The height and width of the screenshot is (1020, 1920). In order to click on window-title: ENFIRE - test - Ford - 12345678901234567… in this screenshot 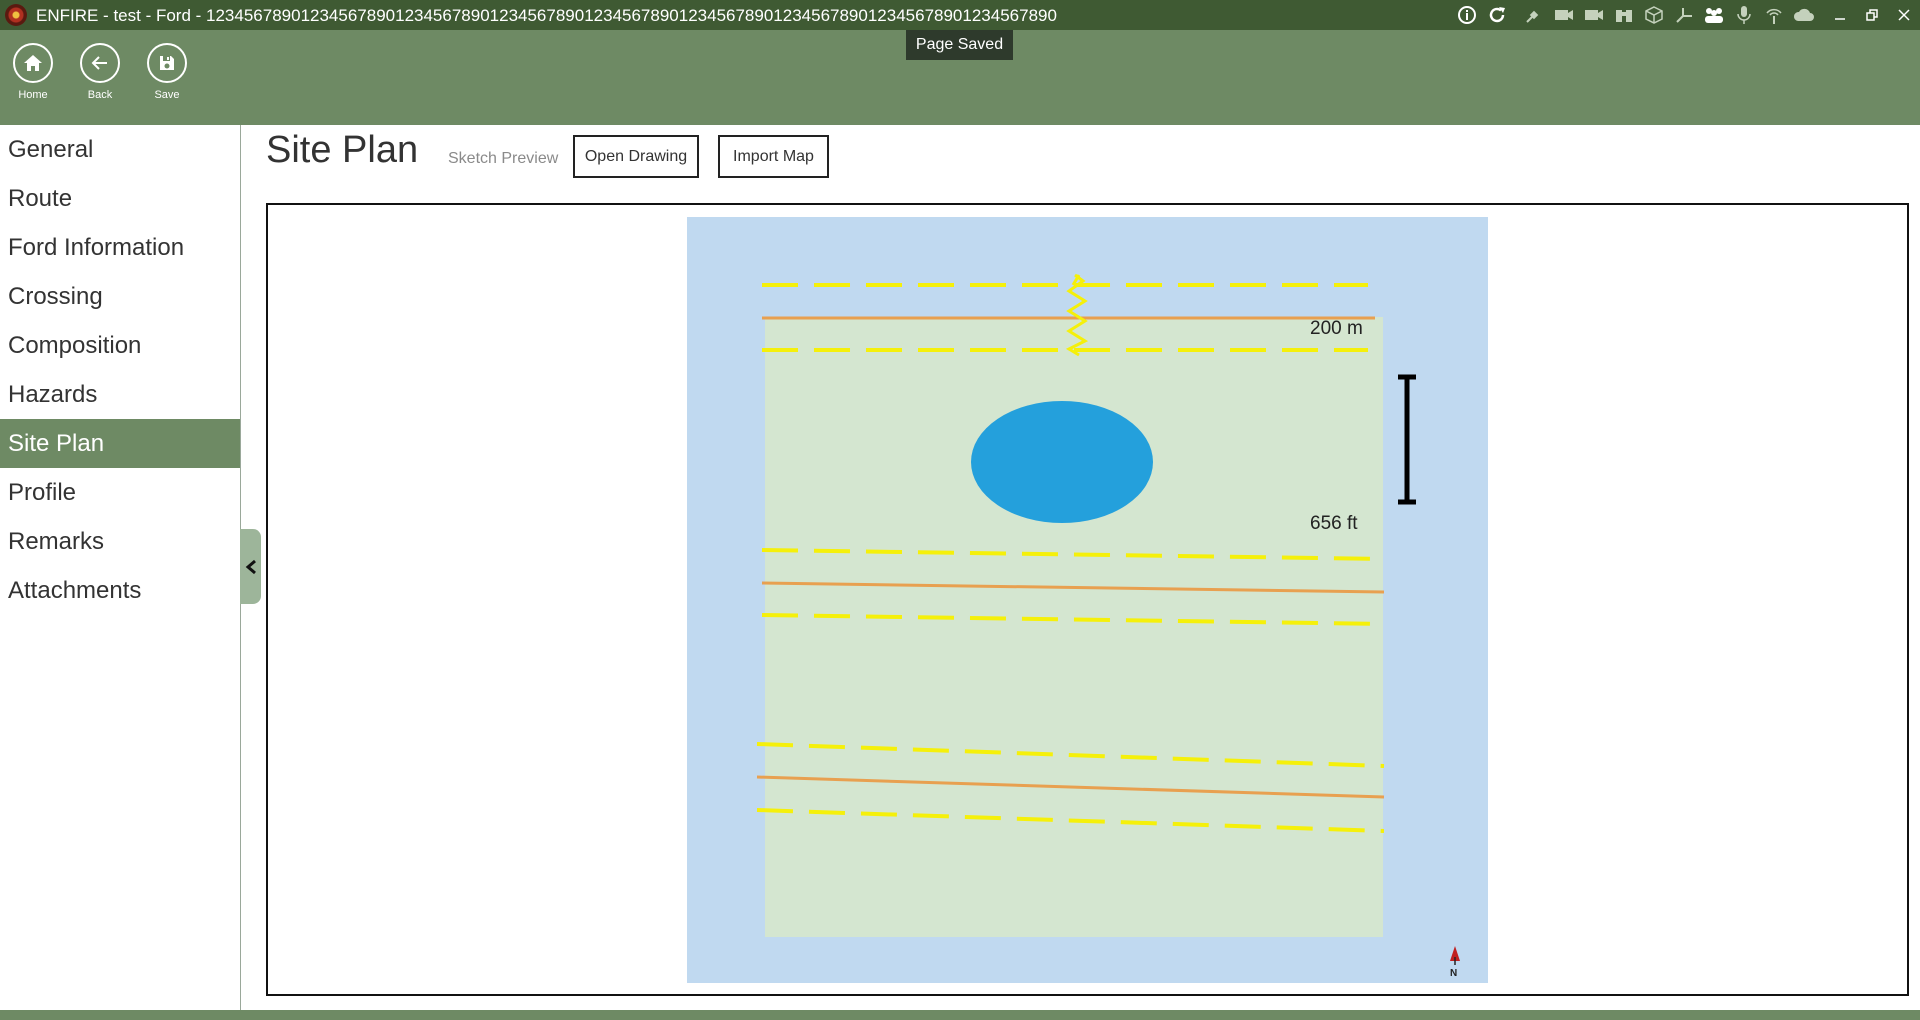, I will do `click(546, 15)`.